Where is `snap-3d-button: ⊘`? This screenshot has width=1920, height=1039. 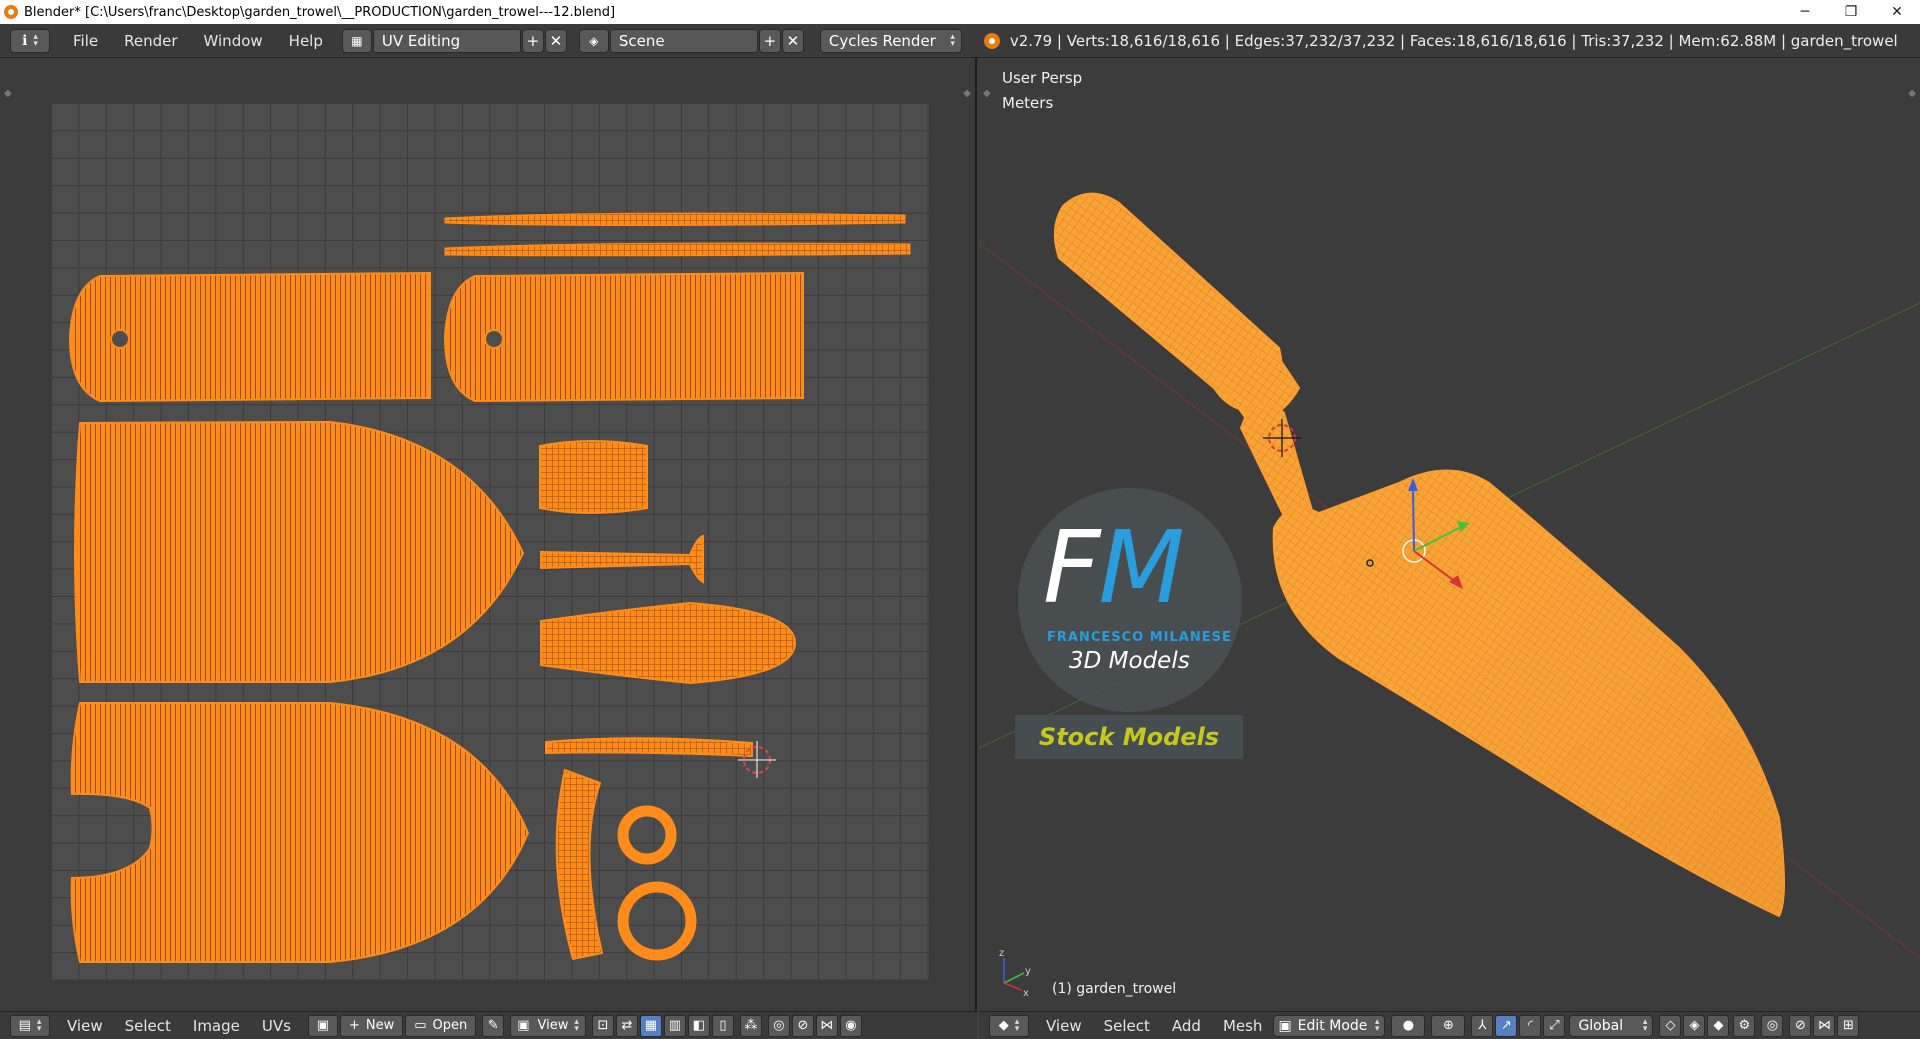 snap-3d-button: ⊘ is located at coordinates (1800, 1025).